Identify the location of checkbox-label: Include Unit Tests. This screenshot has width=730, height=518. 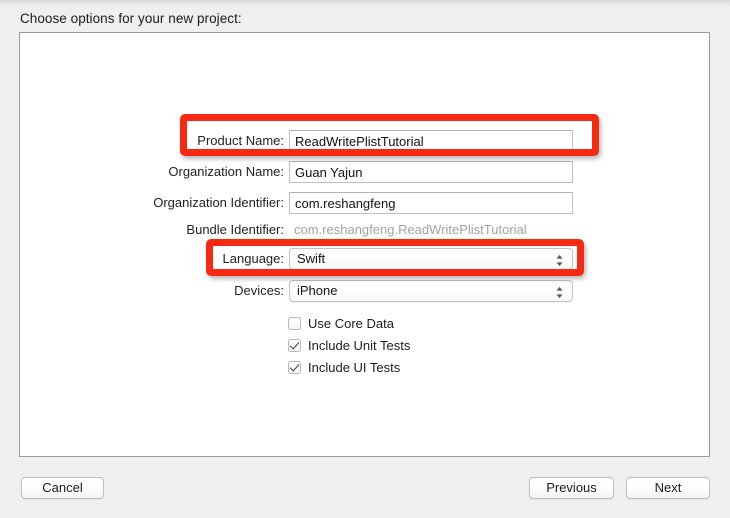
(359, 345).